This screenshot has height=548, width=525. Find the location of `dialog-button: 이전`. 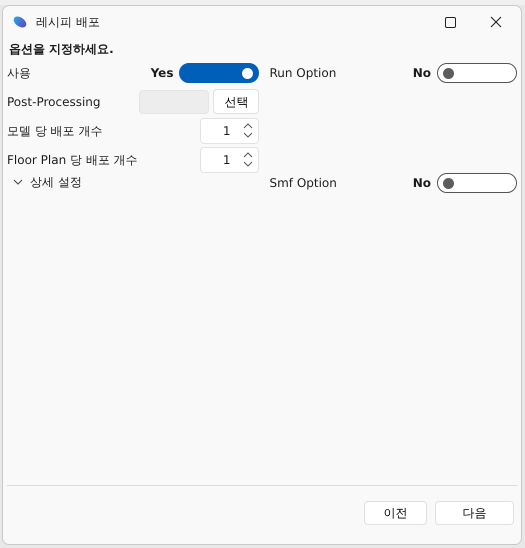

dialog-button: 이전 is located at coordinates (395, 513).